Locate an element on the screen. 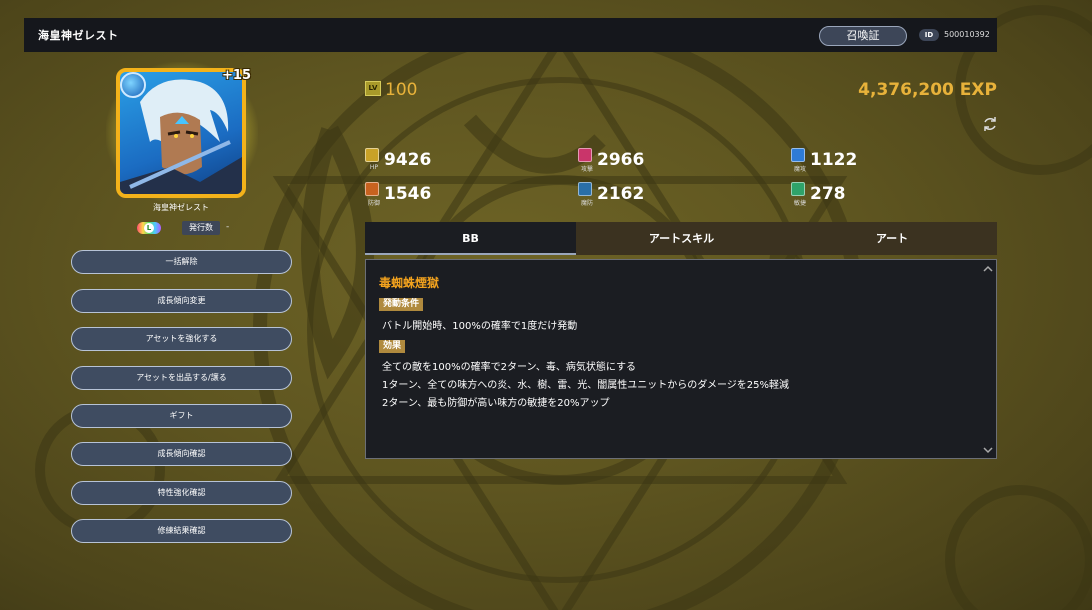  refresh-icon is located at coordinates (990, 124).